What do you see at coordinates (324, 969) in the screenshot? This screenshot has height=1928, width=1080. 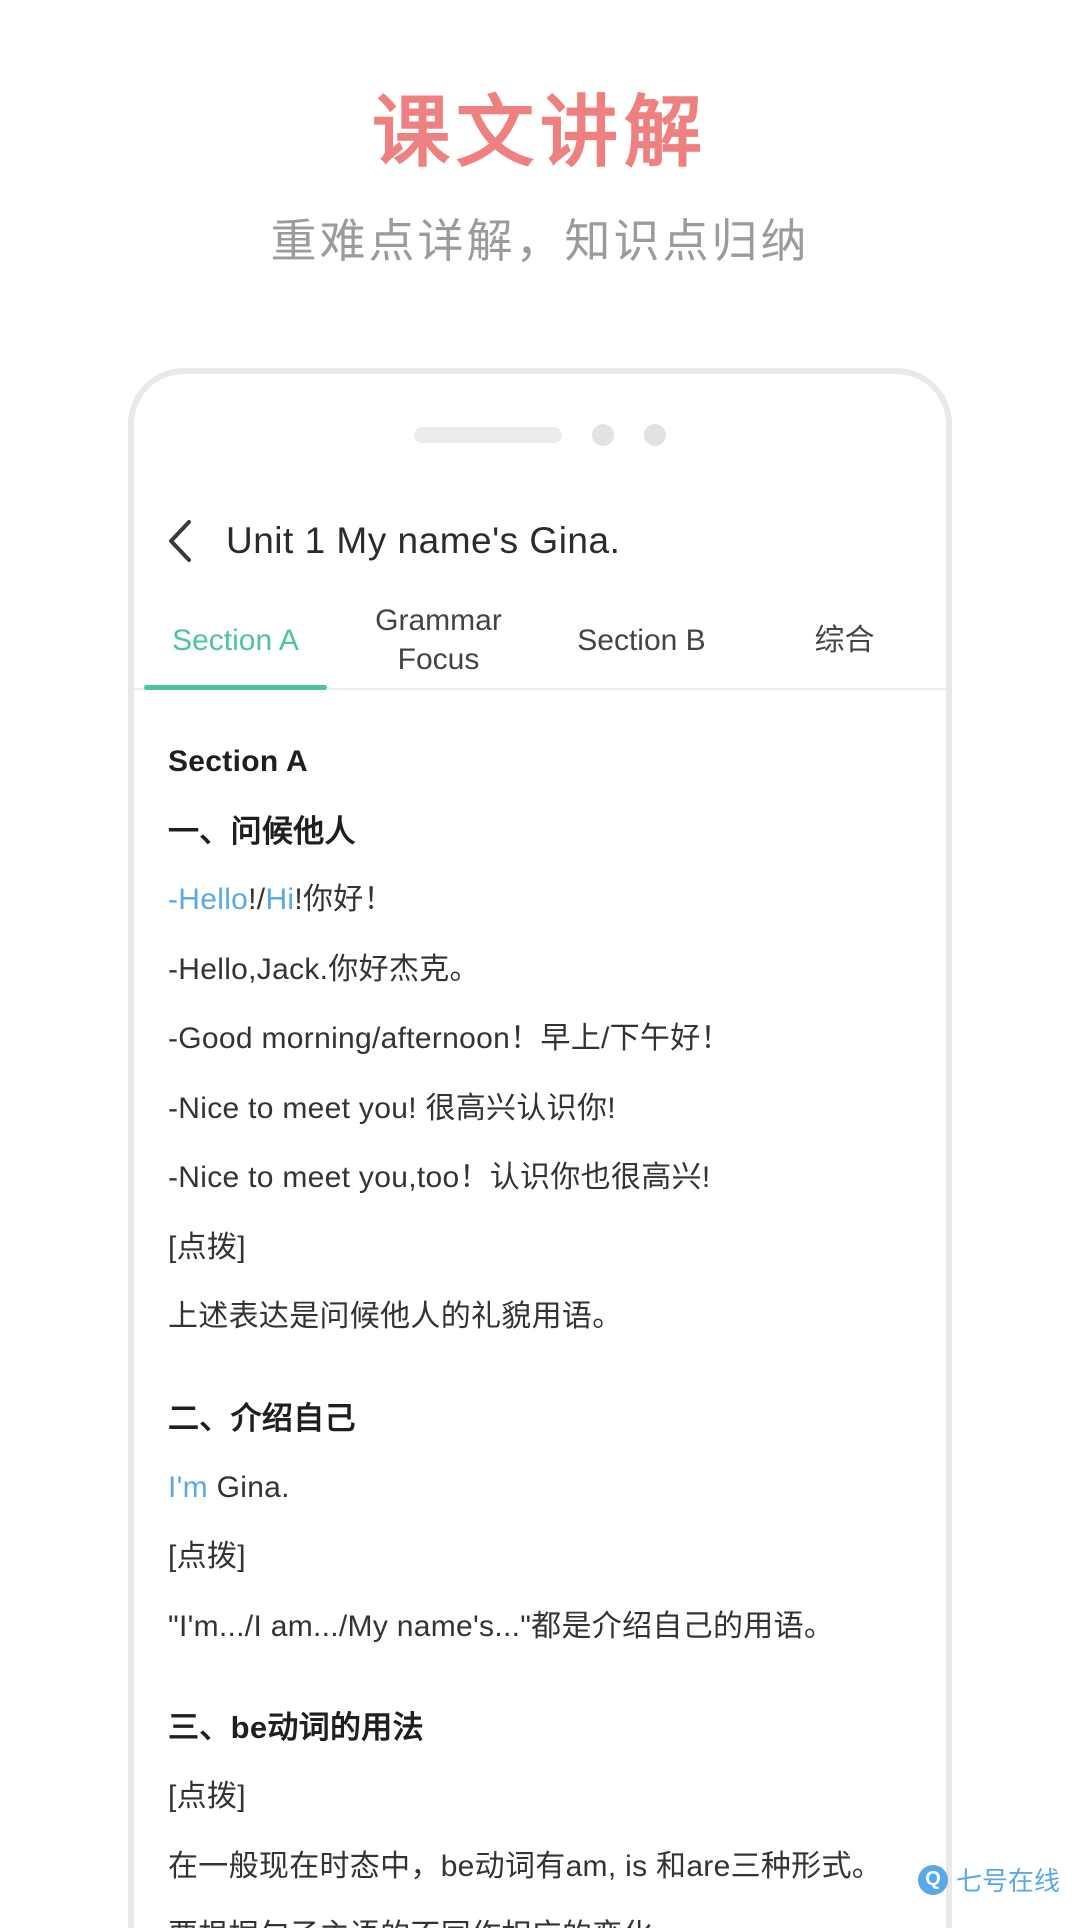 I see `content-line-greeting-2: -Hello,Jack.你好杰克。` at bounding box center [324, 969].